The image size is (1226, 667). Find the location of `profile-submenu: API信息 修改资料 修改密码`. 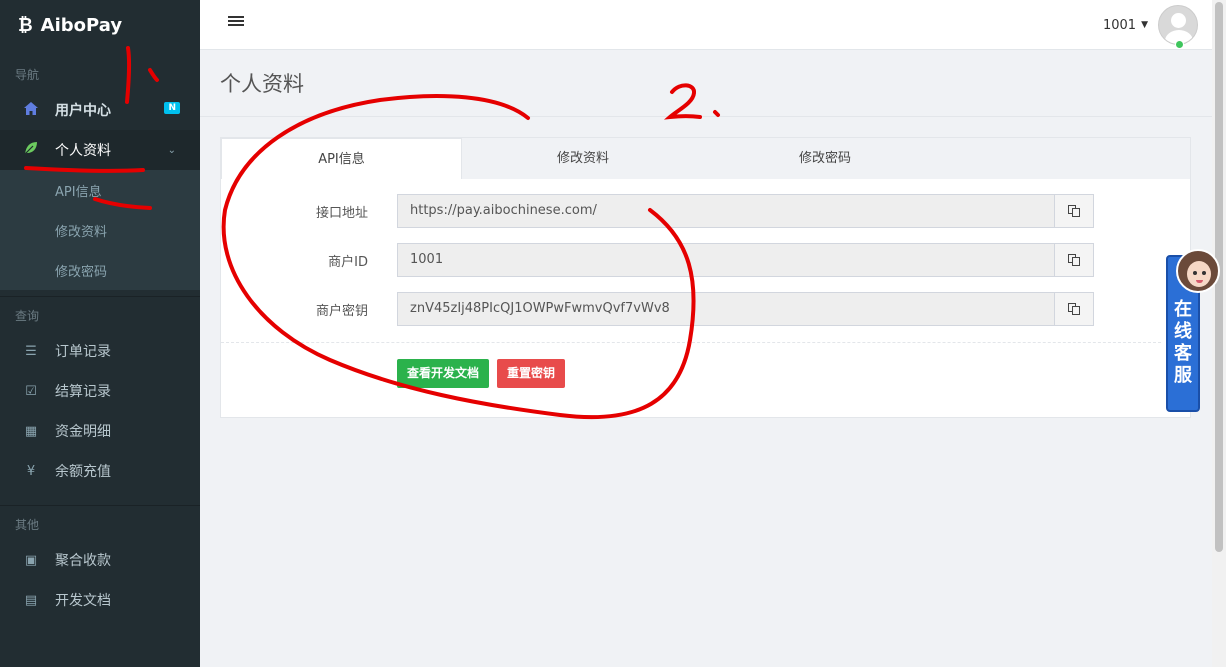

profile-submenu: API信息 修改资料 修改密码 is located at coordinates (100, 230).